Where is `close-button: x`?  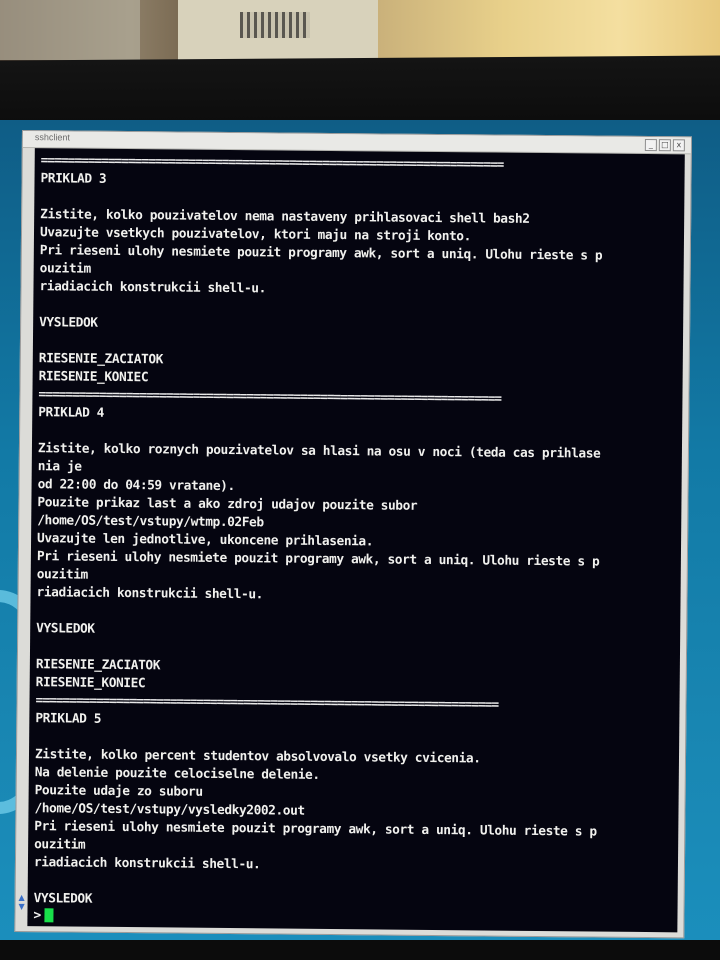 close-button: x is located at coordinates (678, 145).